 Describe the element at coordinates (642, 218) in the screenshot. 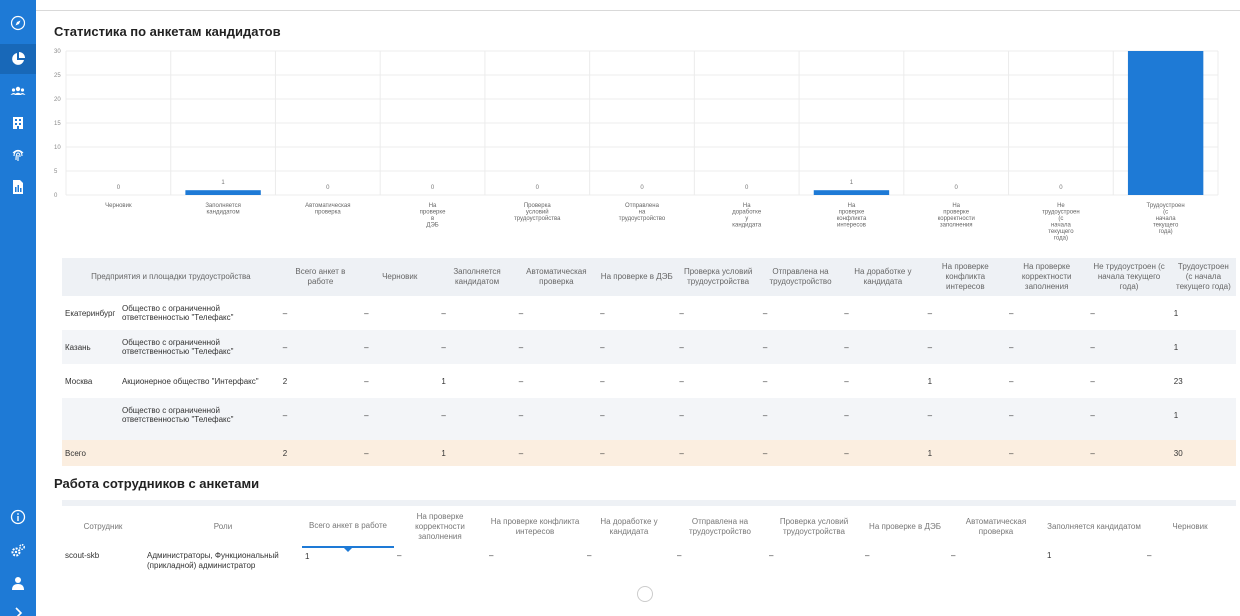

I see `x-tick-label: трудоустройство` at that location.